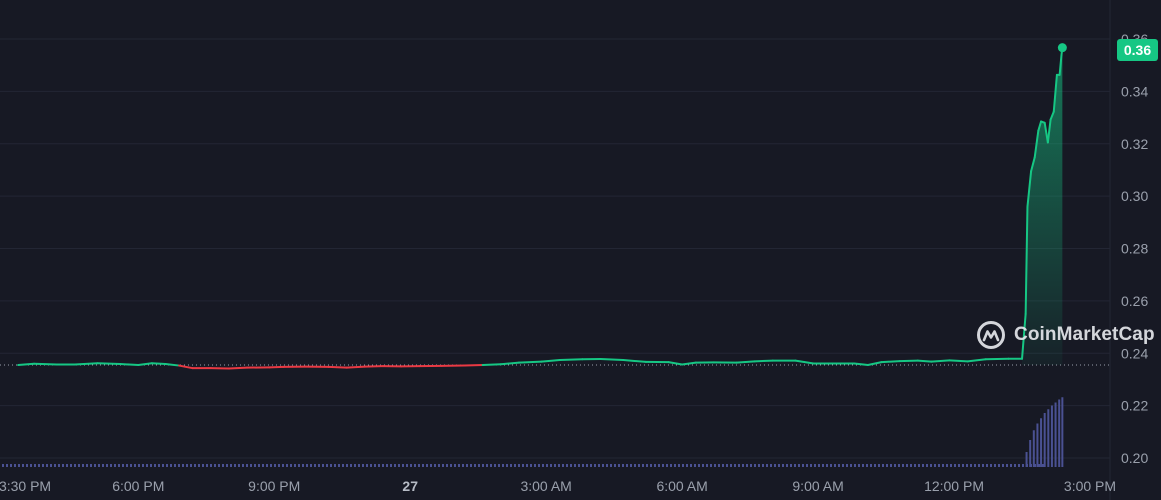 This screenshot has width=1161, height=500. Describe the element at coordinates (274, 486) in the screenshot. I see `x-tick-label: 9:00 PM` at that location.